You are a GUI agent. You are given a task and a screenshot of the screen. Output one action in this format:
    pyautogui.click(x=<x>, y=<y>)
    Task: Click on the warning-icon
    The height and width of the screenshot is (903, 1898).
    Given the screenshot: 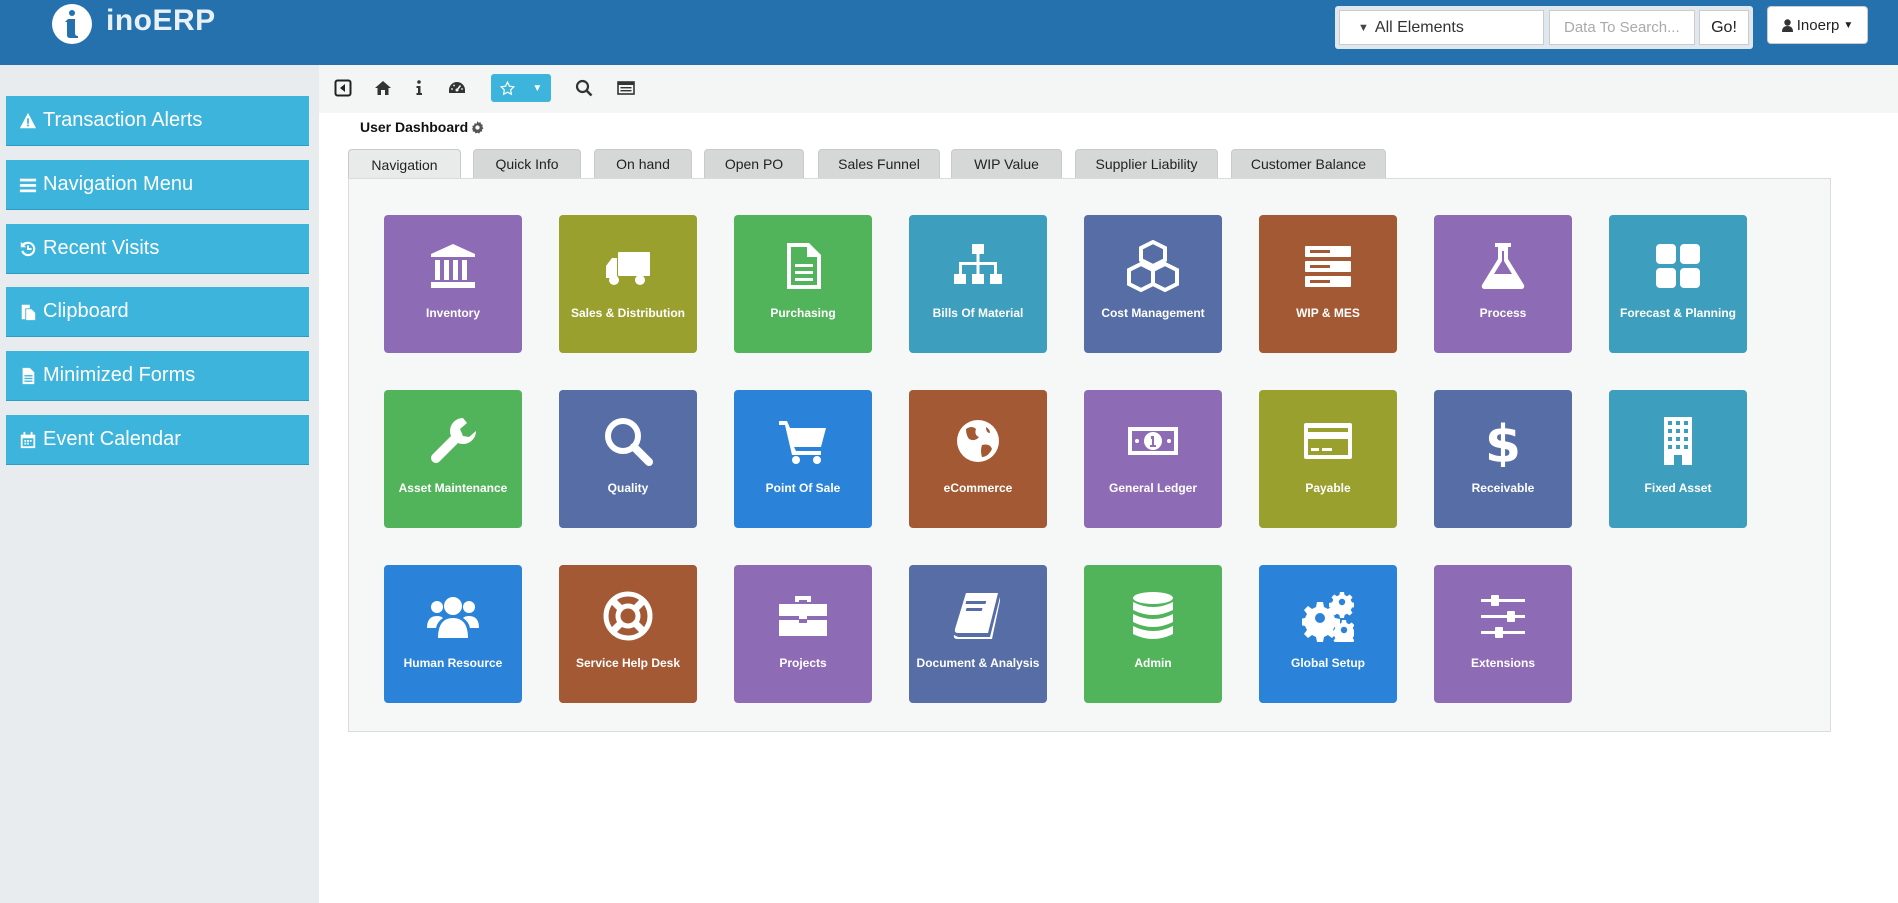 What is the action you would take?
    pyautogui.click(x=28, y=120)
    